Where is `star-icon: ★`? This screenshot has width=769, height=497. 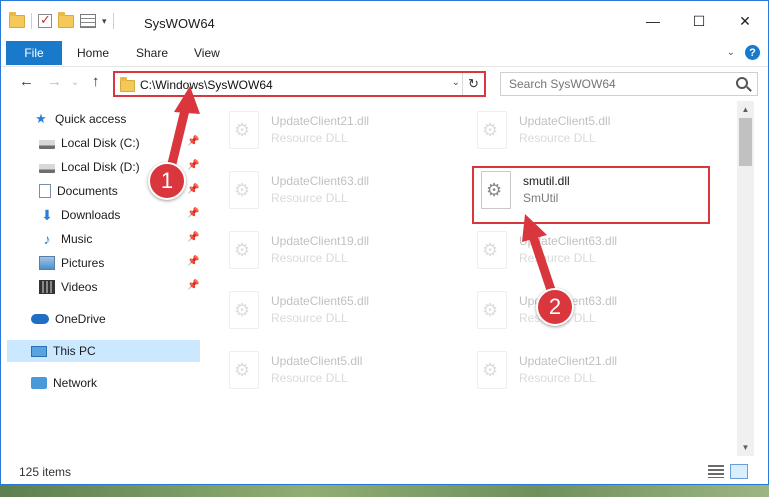 star-icon: ★ is located at coordinates (41, 118).